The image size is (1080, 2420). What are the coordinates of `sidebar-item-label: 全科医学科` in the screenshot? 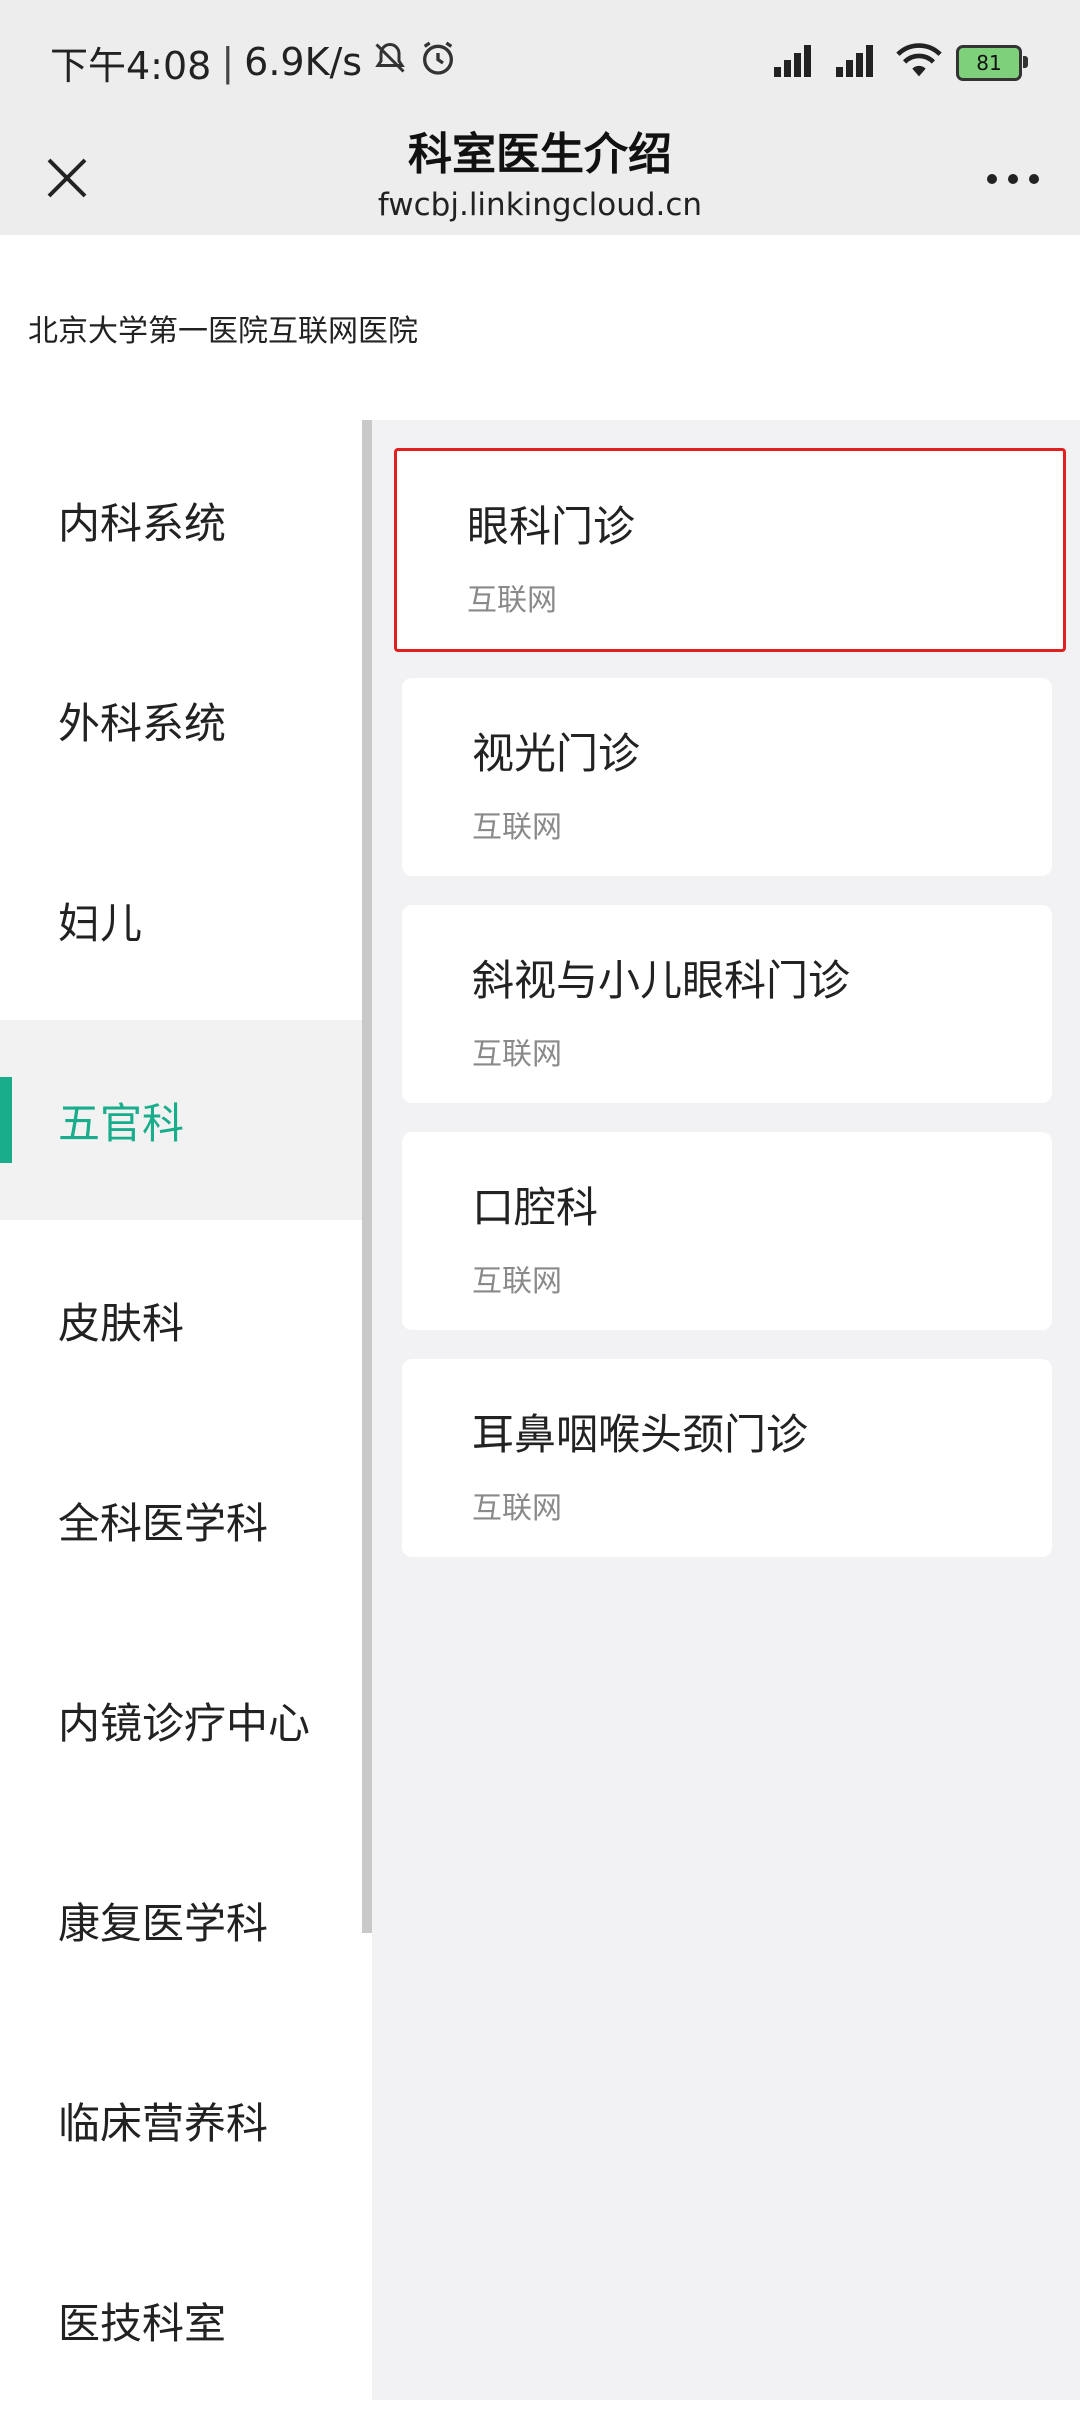 It's located at (163, 1523).